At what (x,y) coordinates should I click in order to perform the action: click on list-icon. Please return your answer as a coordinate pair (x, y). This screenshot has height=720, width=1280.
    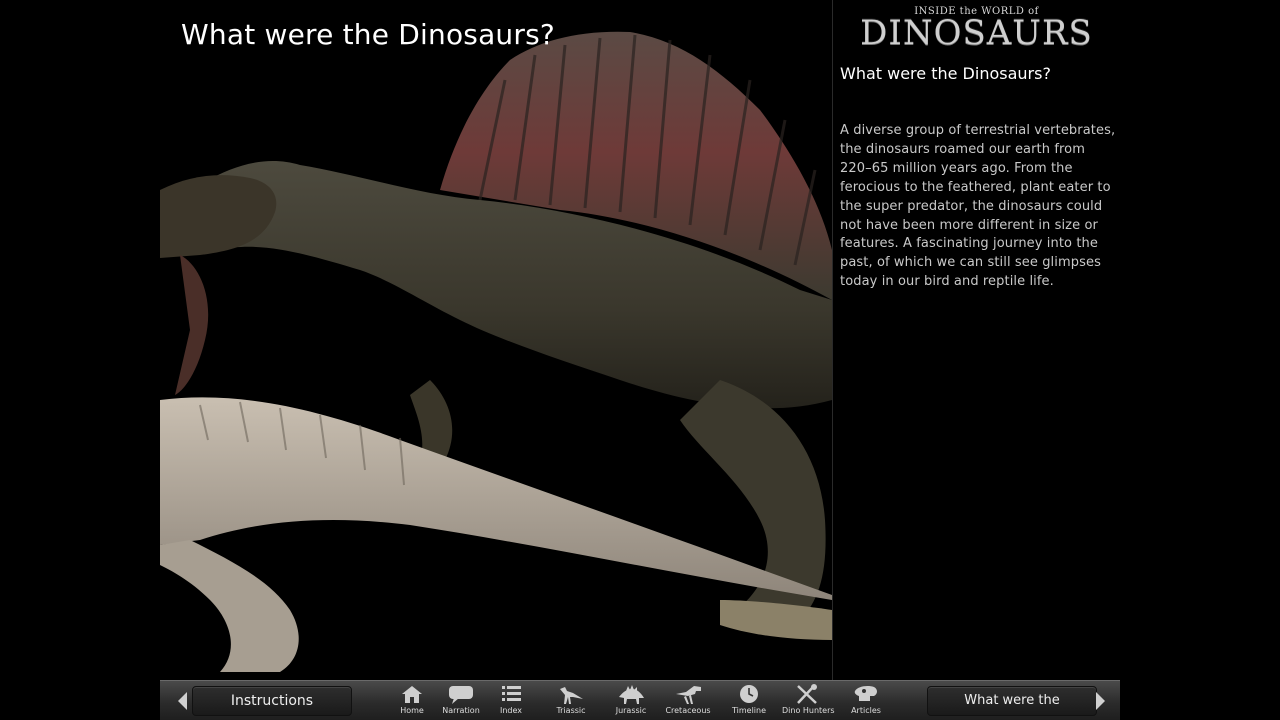
    Looking at the image, I should click on (511, 693).